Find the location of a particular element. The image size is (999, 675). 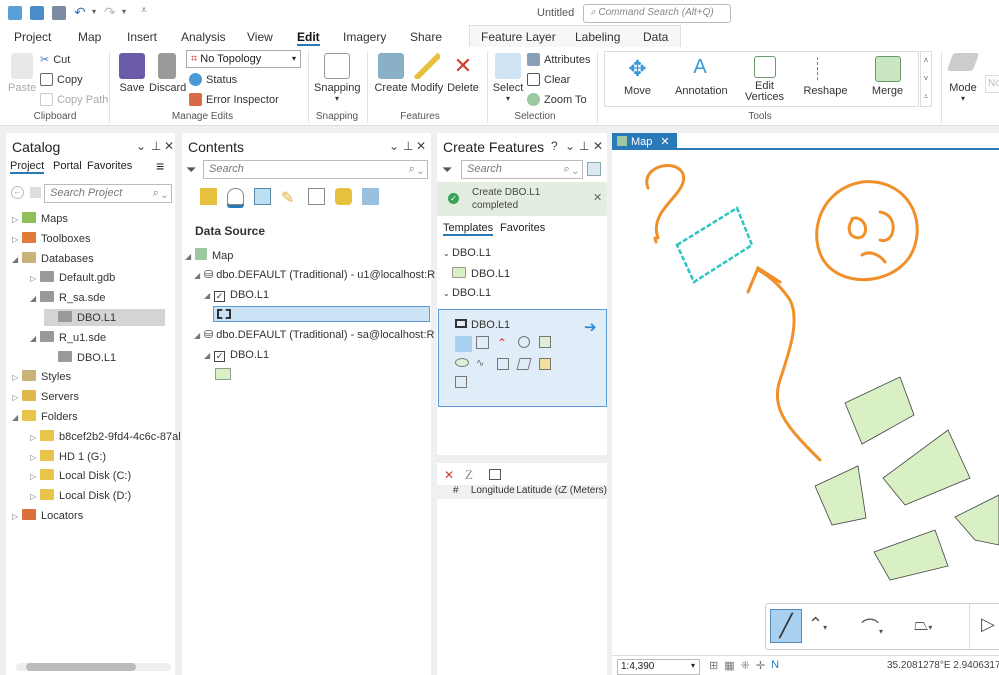

circle-tool-icon is located at coordinates (524, 342).